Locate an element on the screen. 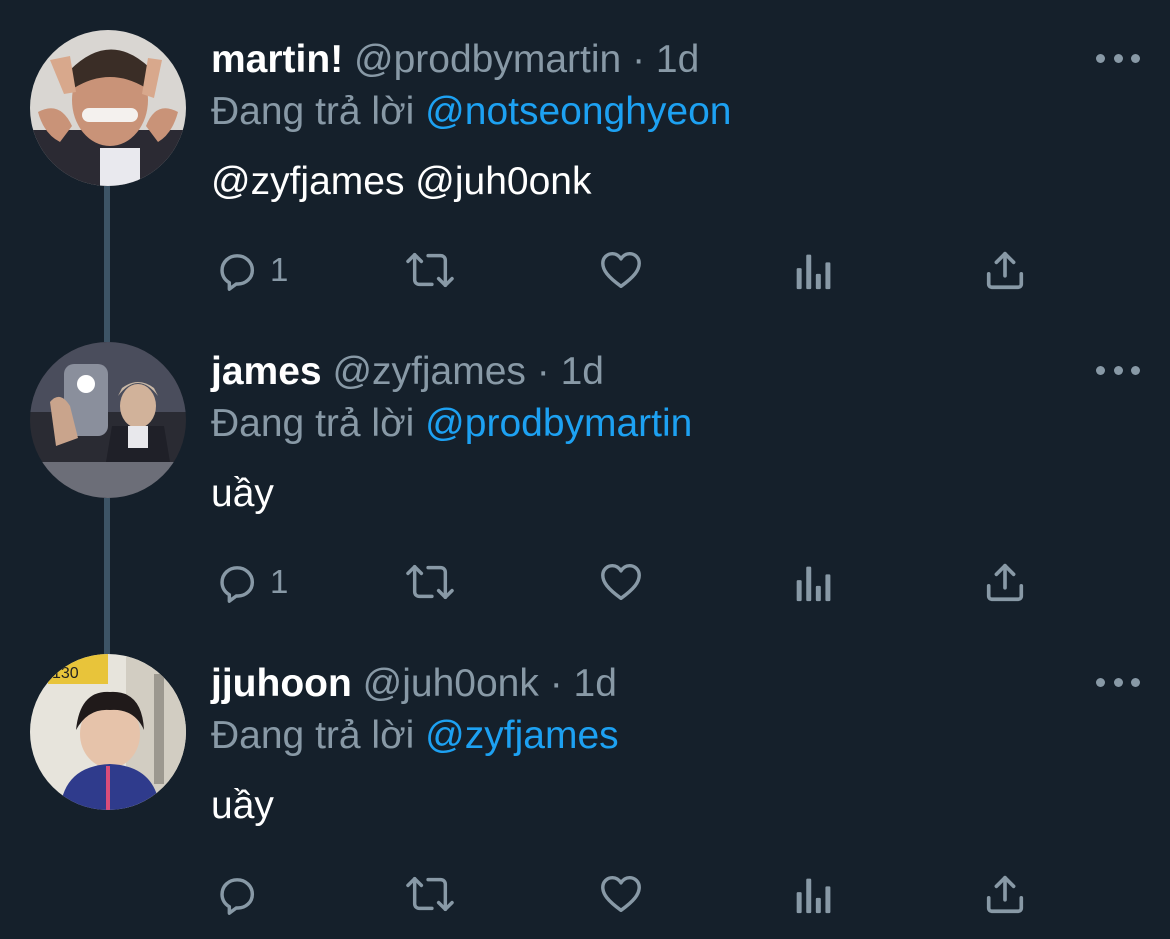  replying-to: Đang trả lời @prodbymartin is located at coordinates (670, 424).